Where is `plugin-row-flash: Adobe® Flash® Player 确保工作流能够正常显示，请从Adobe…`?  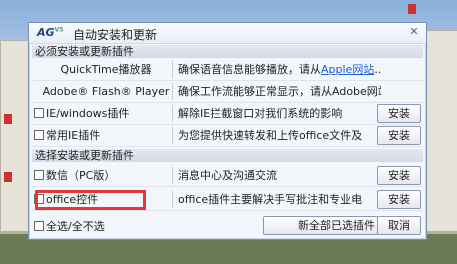 plugin-row-flash: Adobe® Flash® Player 确保工作流能够正常显示，请从Adobe… is located at coordinates (227, 92).